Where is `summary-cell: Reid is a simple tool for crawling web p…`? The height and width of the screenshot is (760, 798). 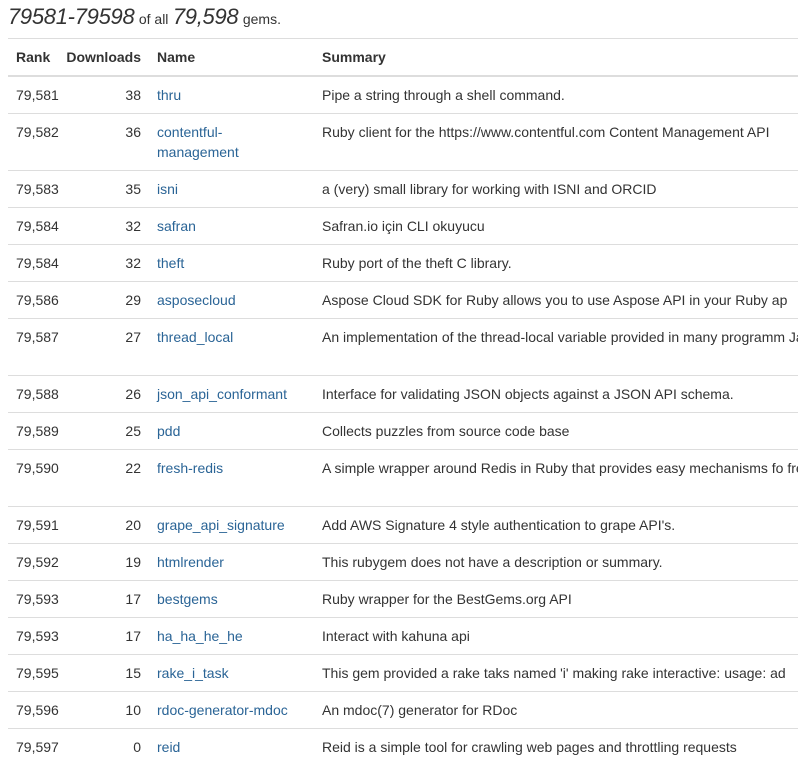
summary-cell: Reid is a simple tool for crawling web p… is located at coordinates (556, 744).